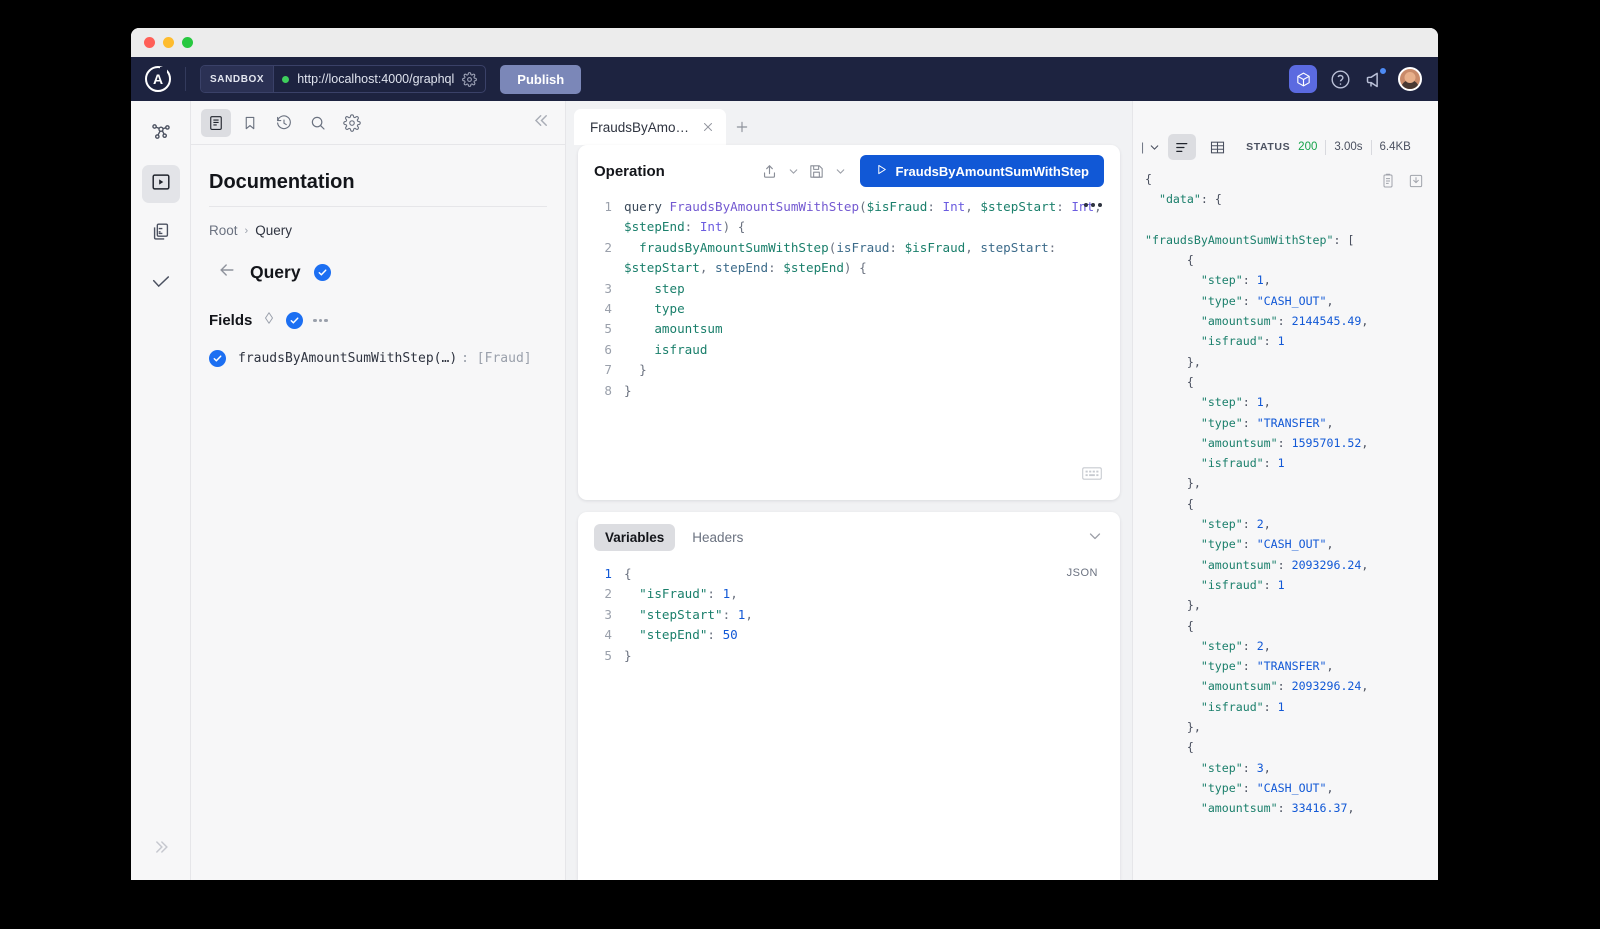 This screenshot has width=1600, height=929. What do you see at coordinates (320, 320) in the screenshot?
I see `fields-more-icon` at bounding box center [320, 320].